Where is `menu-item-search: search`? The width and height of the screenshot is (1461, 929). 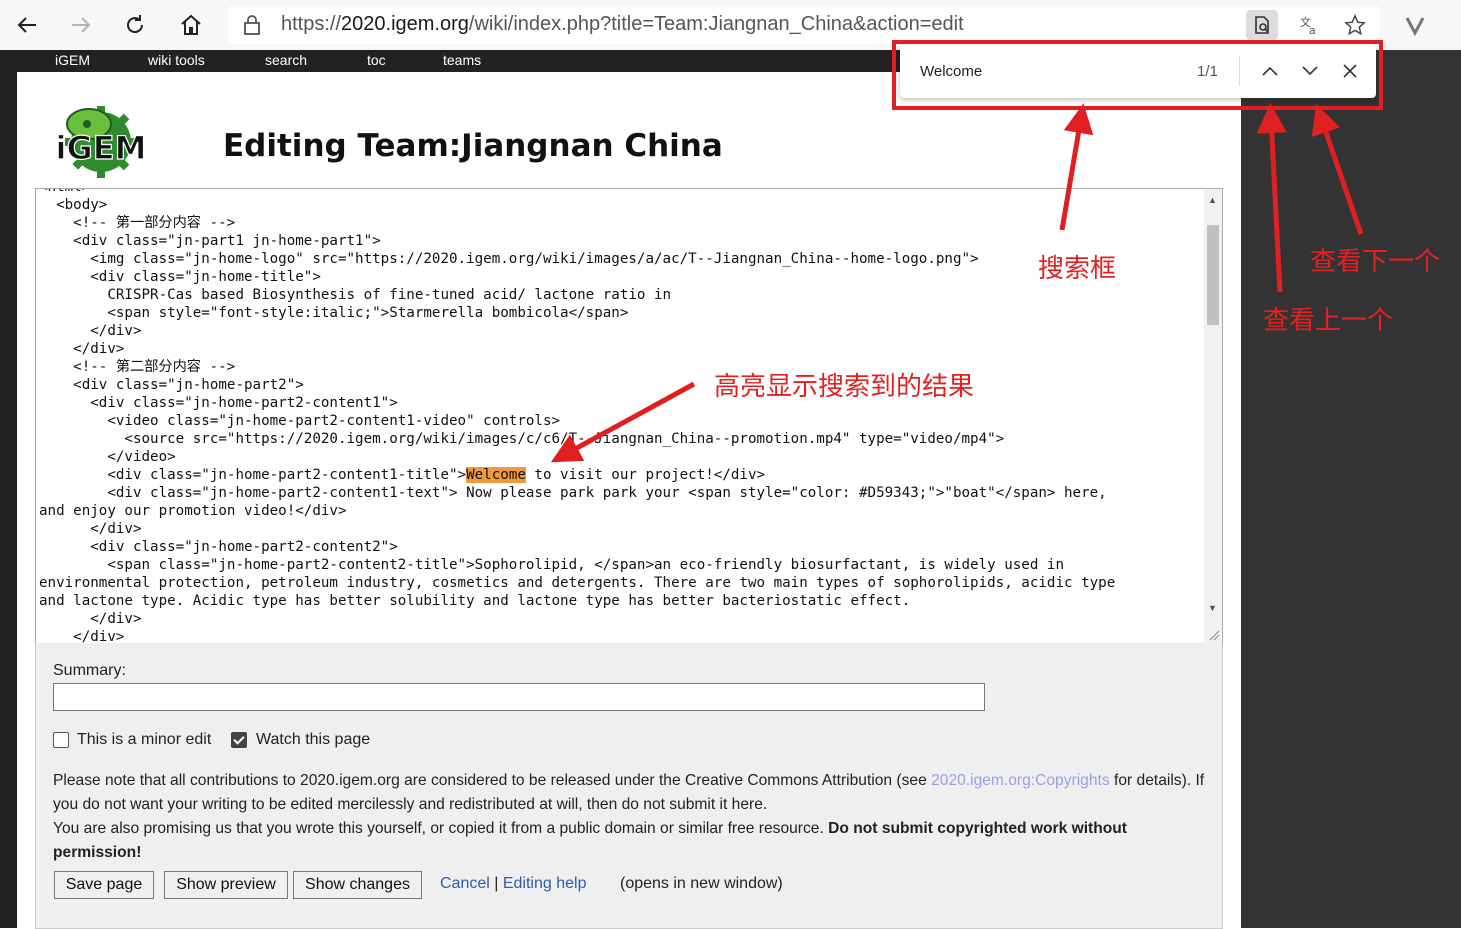 menu-item-search: search is located at coordinates (286, 60).